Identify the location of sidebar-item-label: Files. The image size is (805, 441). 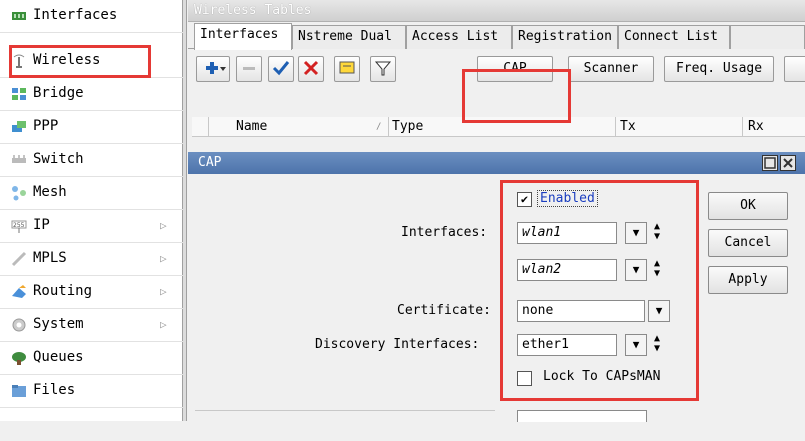
(54, 390).